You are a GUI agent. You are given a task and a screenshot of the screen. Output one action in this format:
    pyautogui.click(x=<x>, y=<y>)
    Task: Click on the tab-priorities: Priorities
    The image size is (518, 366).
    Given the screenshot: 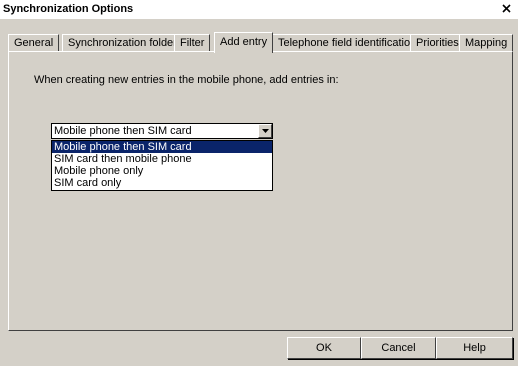 What is the action you would take?
    pyautogui.click(x=437, y=42)
    